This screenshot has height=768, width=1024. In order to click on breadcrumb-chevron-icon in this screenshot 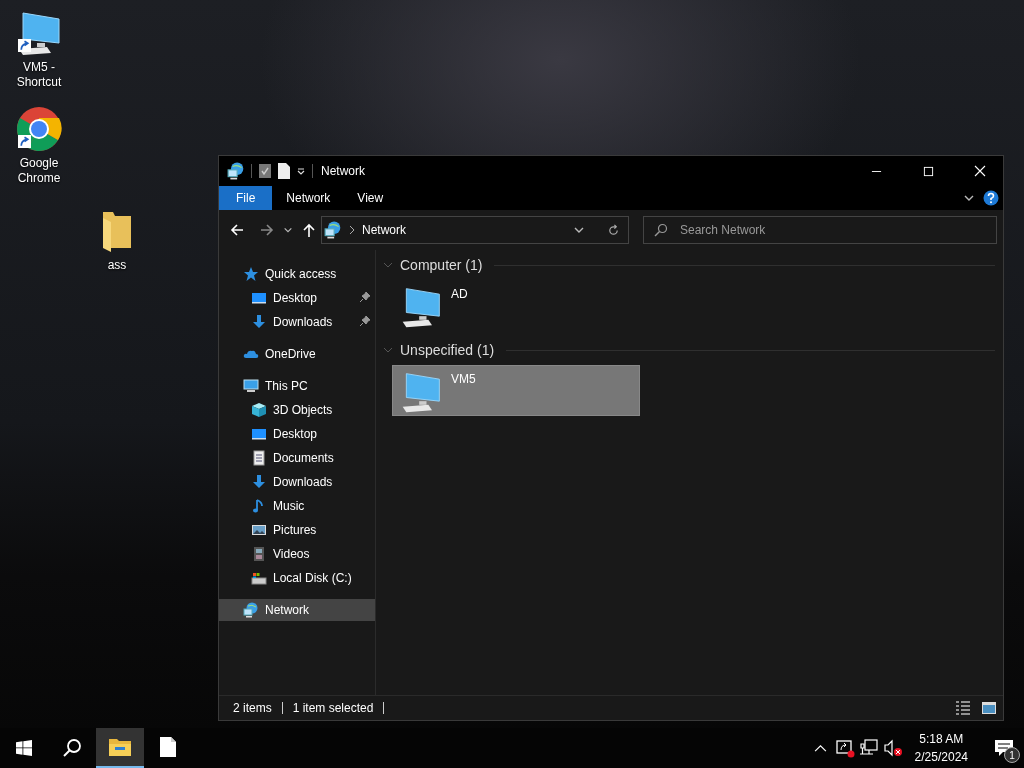, I will do `click(352, 230)`.